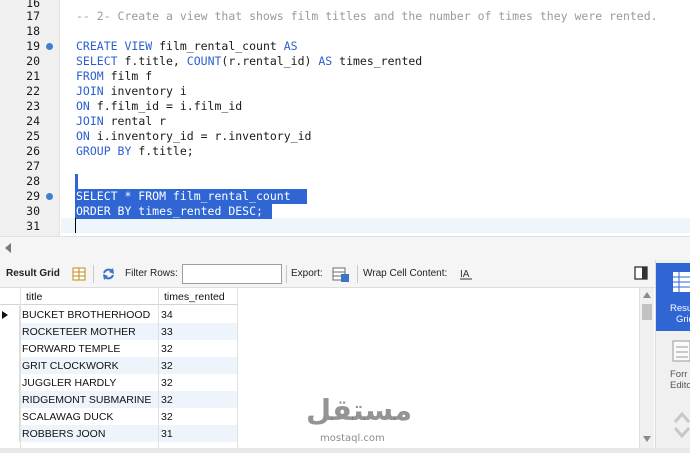  I want to click on side-tab-label: Grid, so click(683, 319).